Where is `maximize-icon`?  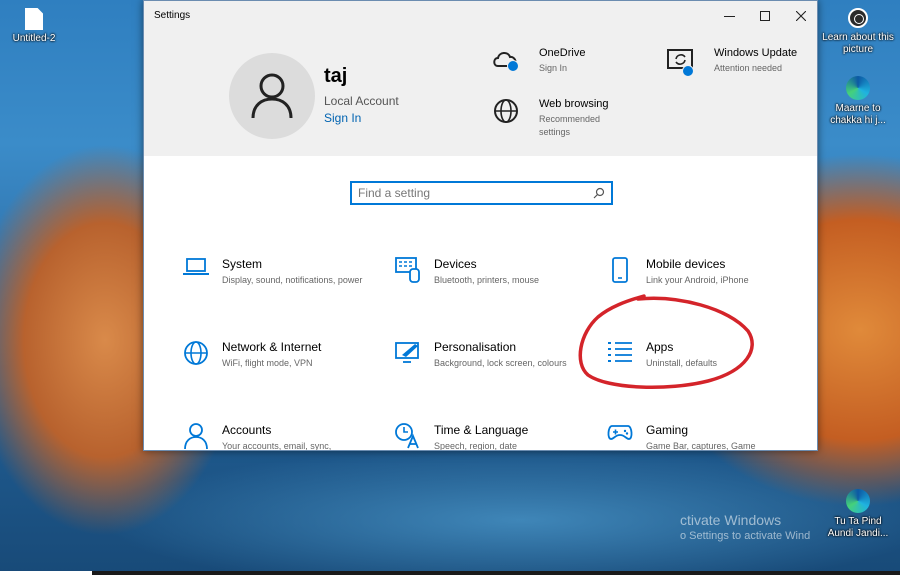
maximize-icon is located at coordinates (765, 16).